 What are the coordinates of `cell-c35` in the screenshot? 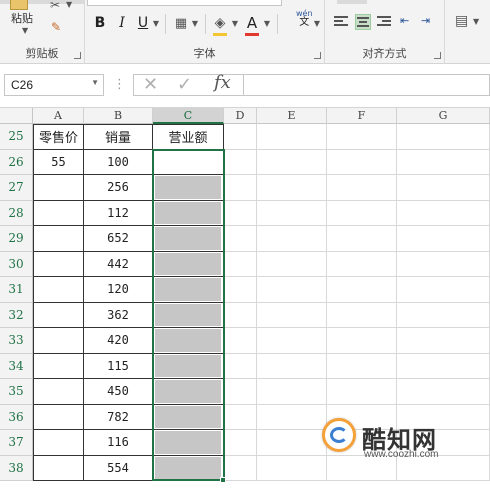 It's located at (188, 392).